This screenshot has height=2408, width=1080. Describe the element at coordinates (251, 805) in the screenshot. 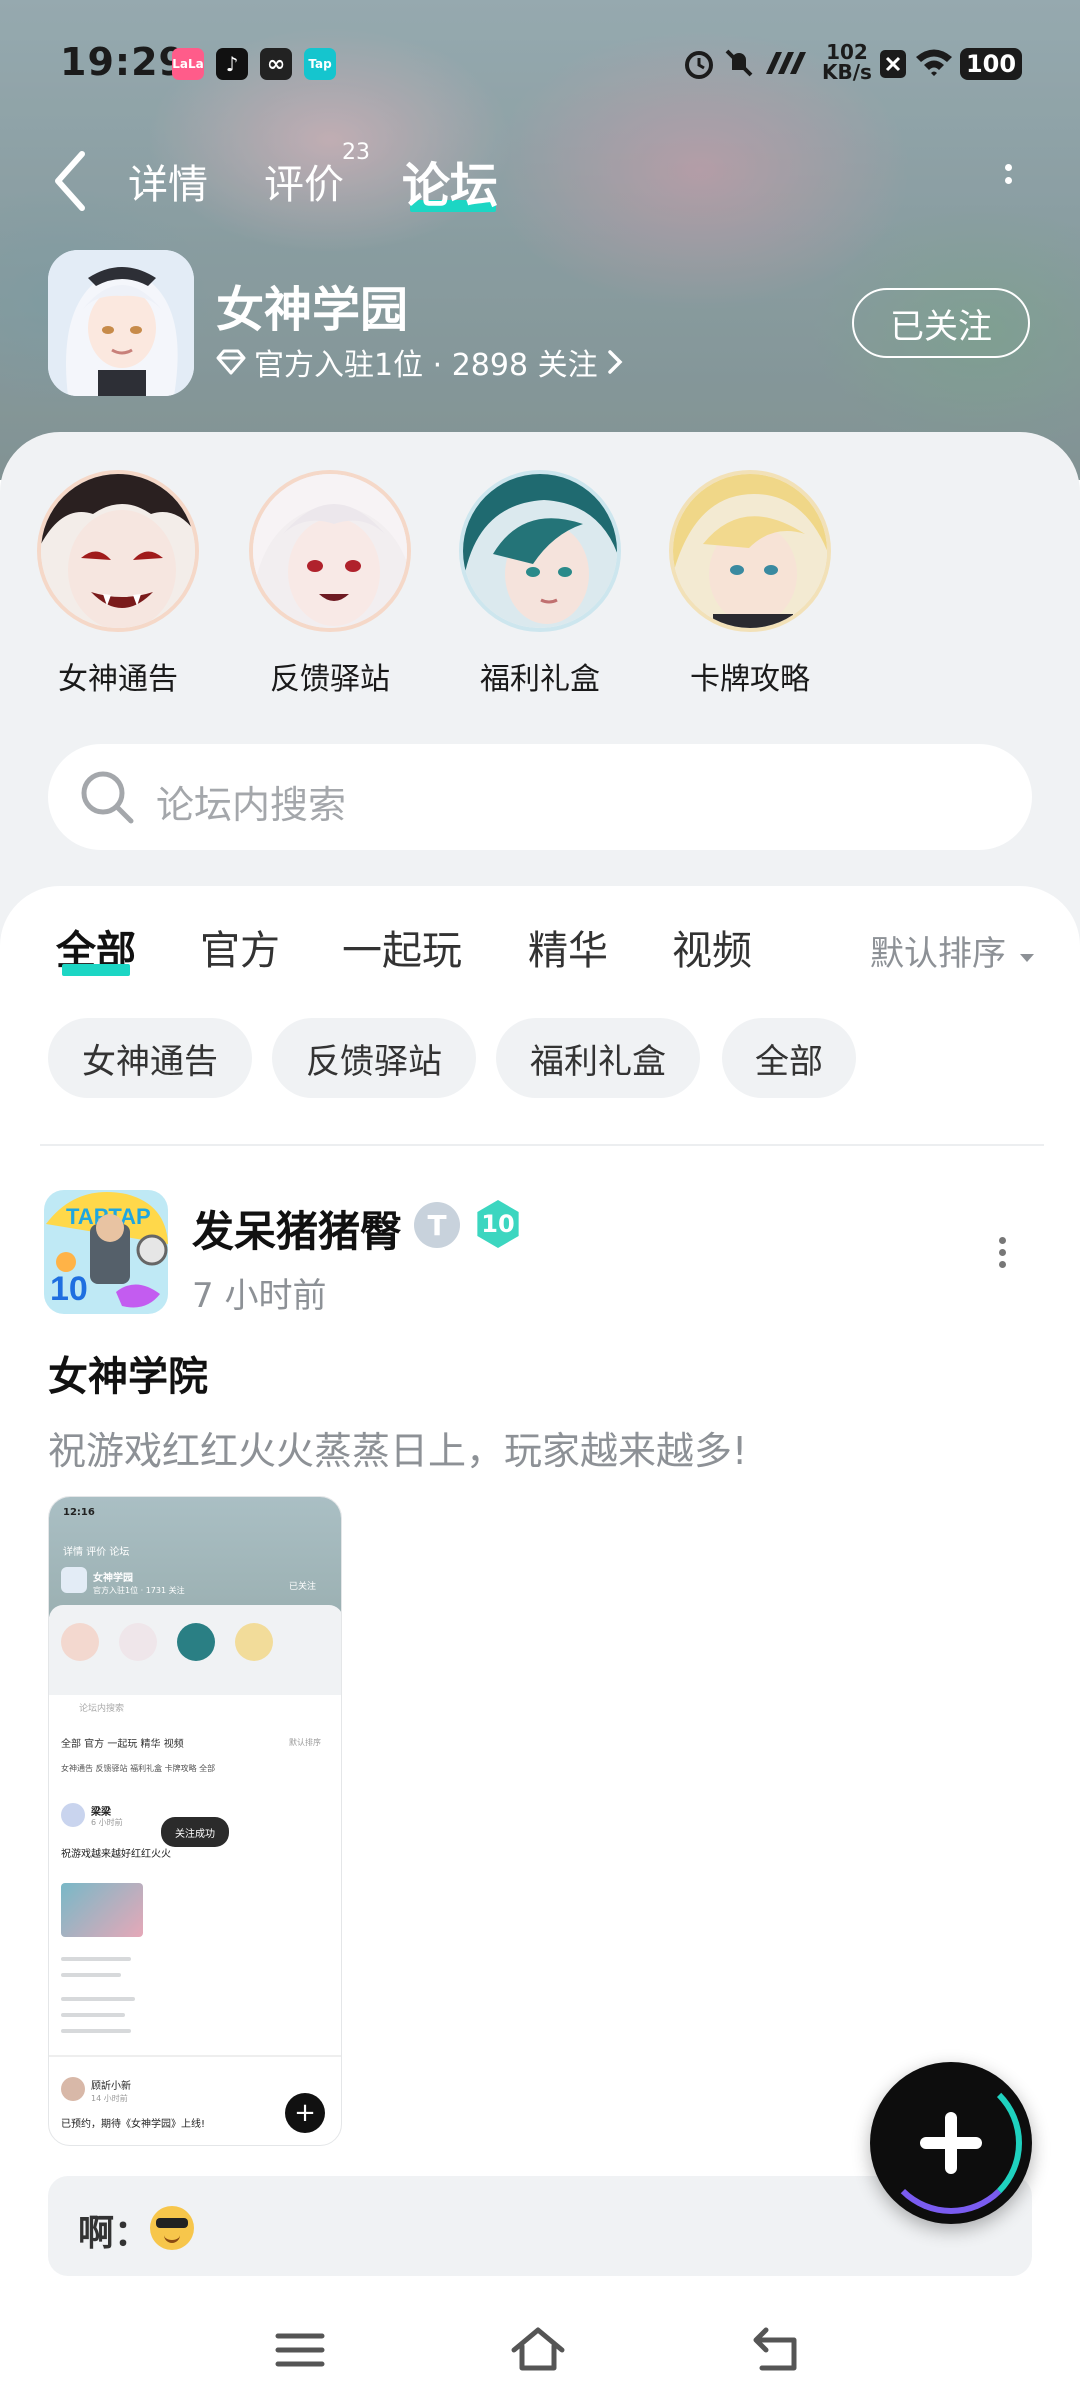

I see `search-placeholder: 论坛内搜索` at that location.